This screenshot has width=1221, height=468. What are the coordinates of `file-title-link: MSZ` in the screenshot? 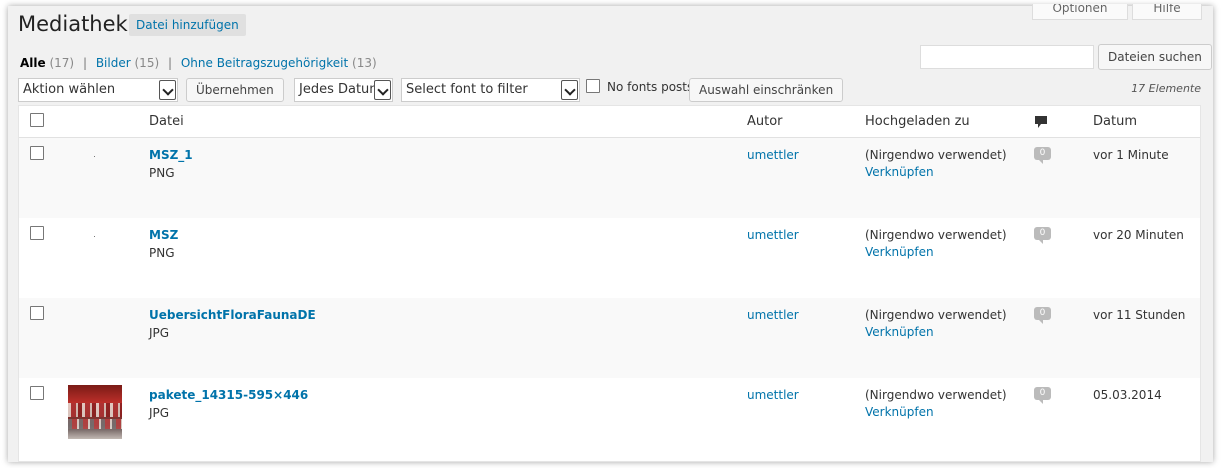 It's located at (163, 235).